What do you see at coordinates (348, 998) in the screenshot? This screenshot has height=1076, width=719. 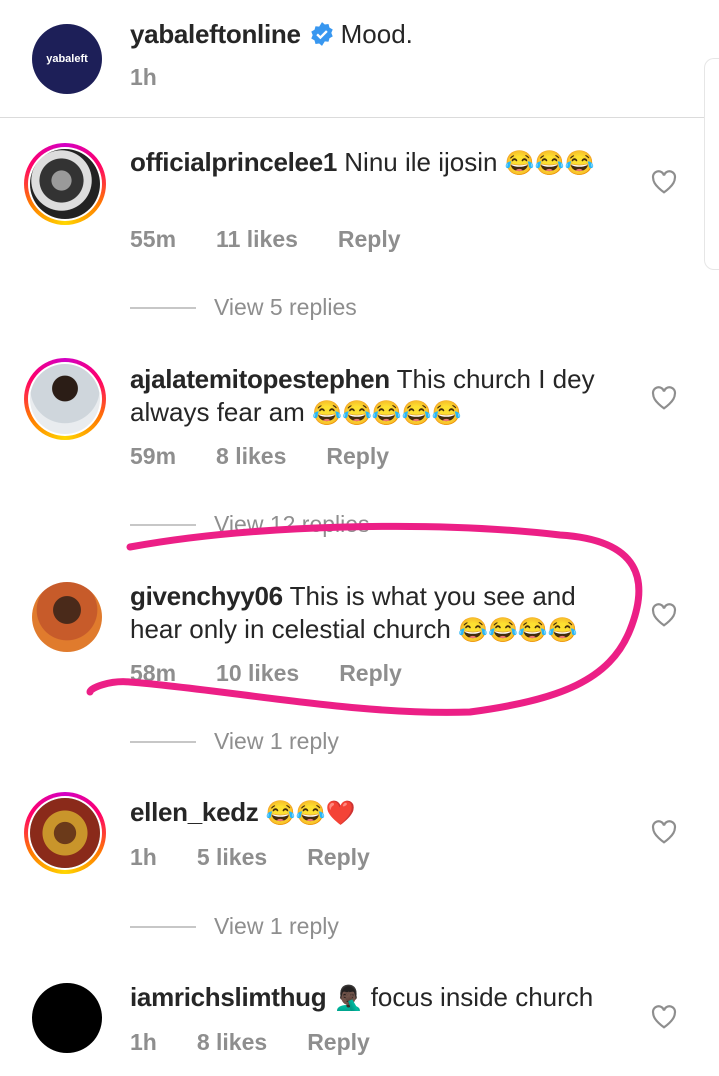 I see `comment-emojis: 🤦🏿‍♂️` at bounding box center [348, 998].